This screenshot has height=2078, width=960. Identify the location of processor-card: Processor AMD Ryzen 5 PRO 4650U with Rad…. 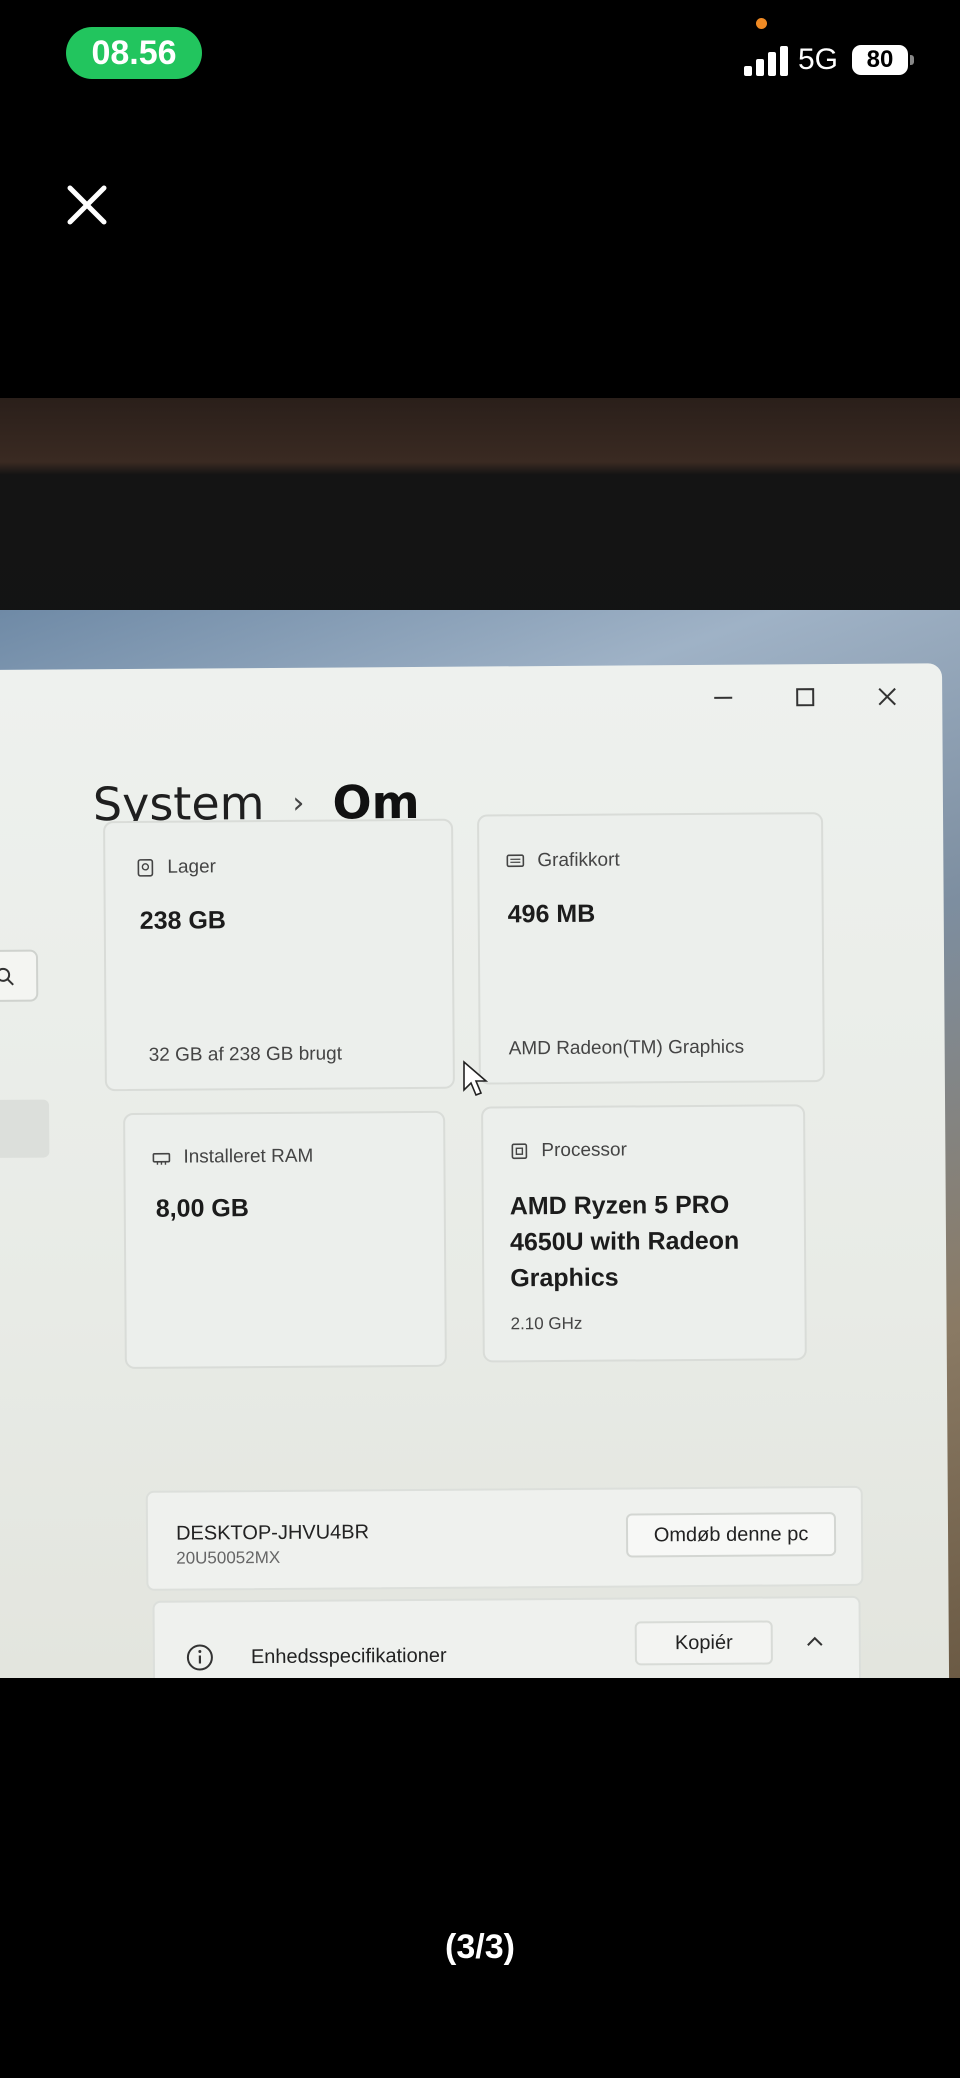
(644, 1233).